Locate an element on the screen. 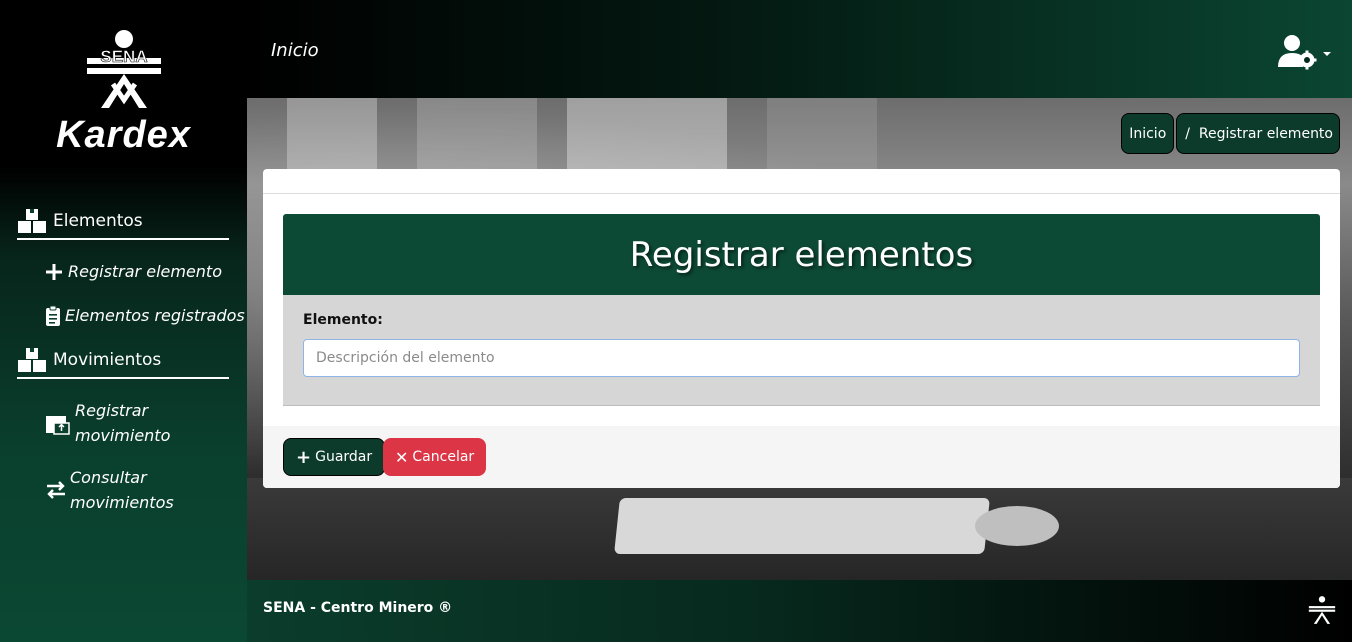 This screenshot has width=1352, height=642. user-cog-icon is located at coordinates (1297, 52).